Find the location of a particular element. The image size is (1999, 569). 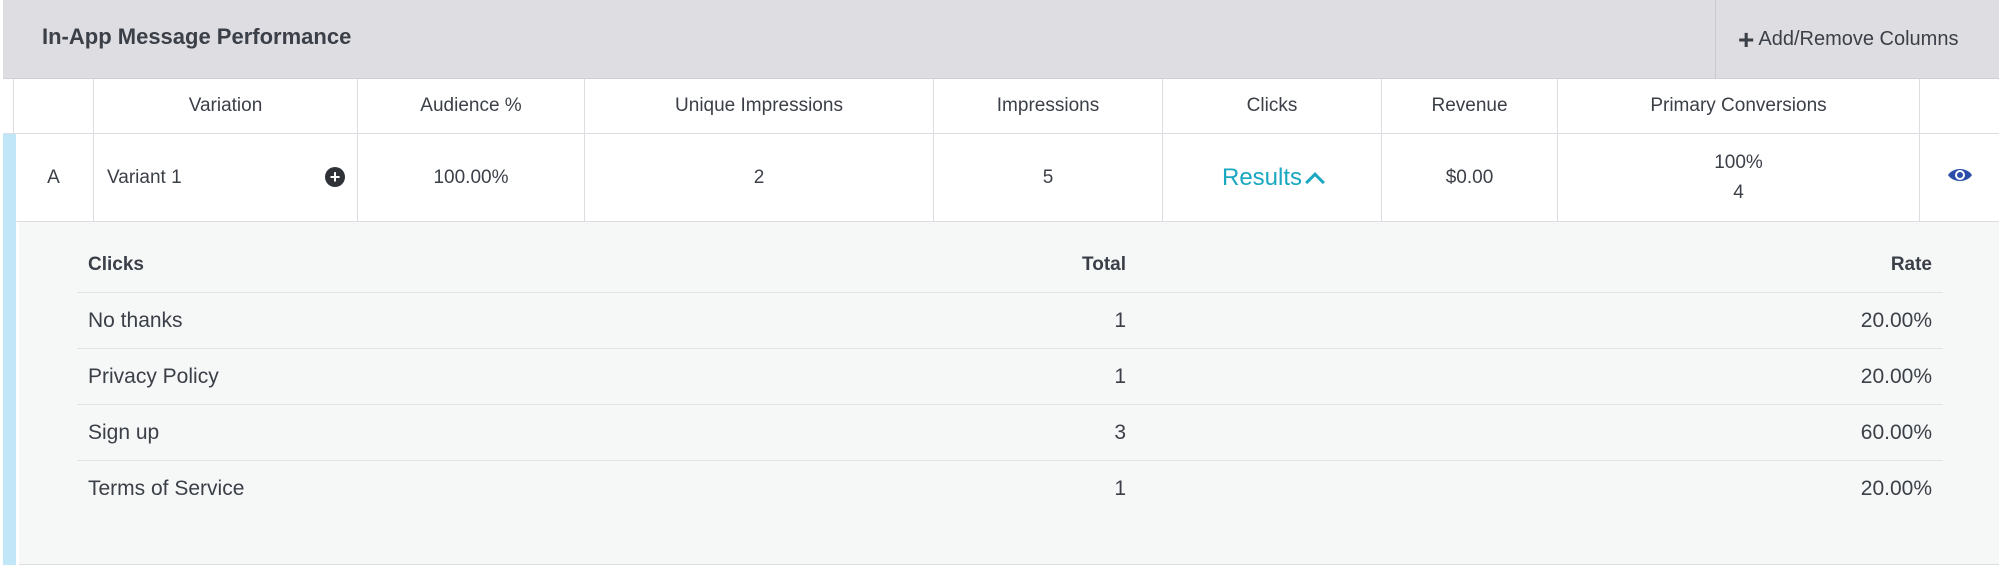

list-item: No thanks 1 20.00% is located at coordinates (1010, 321).